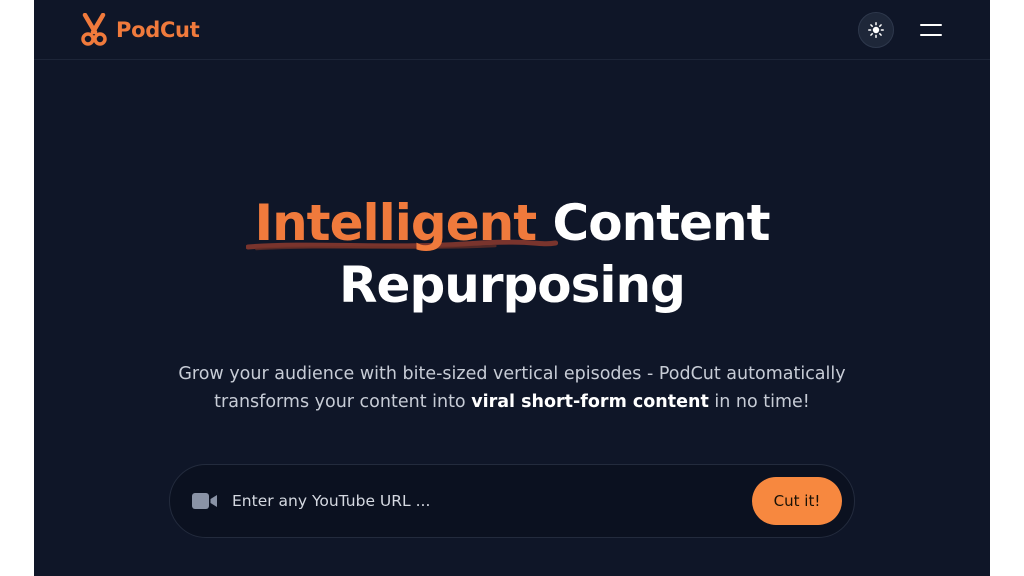 The width and height of the screenshot is (1024, 576). I want to click on hero-title-accent-text: Intelligent, so click(395, 223).